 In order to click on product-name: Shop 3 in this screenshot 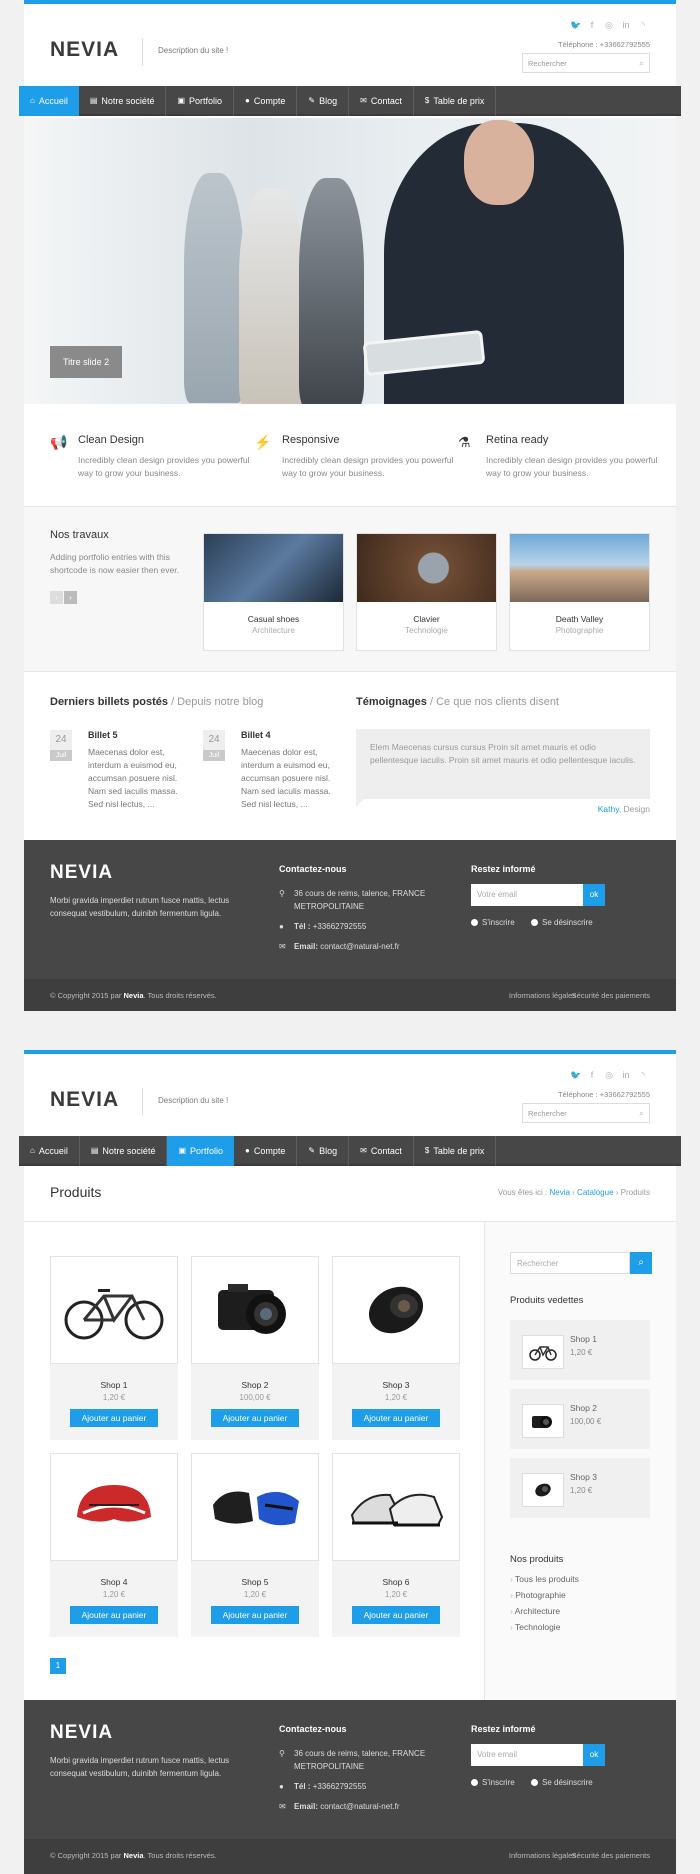, I will do `click(396, 1385)`.